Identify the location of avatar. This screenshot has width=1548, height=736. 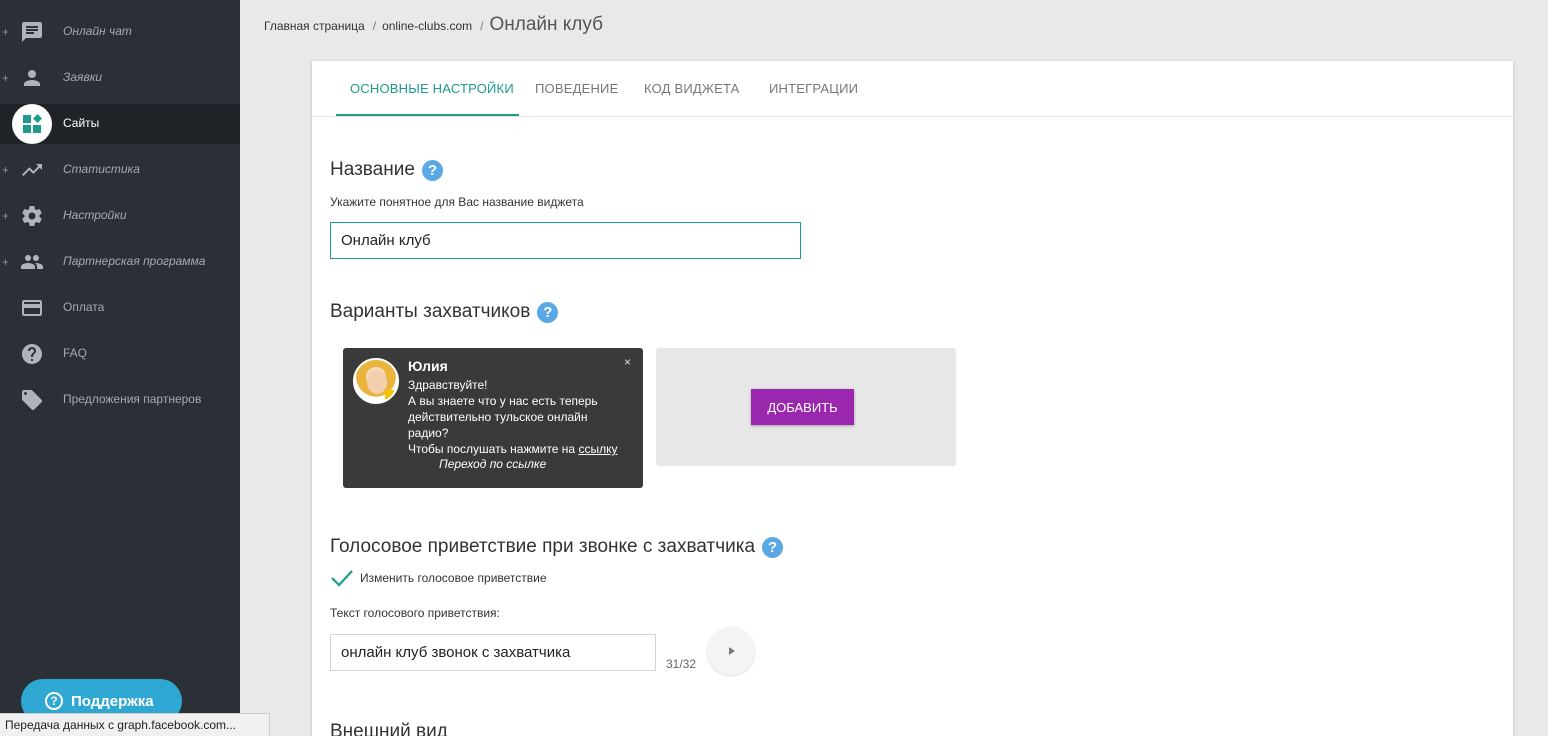
(376, 381).